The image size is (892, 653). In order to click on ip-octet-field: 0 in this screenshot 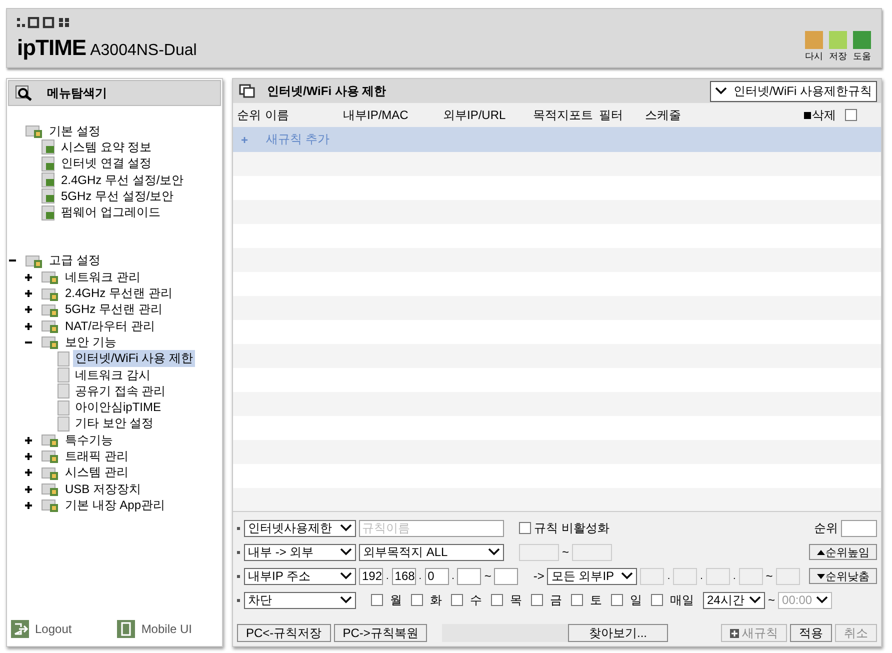, I will do `click(436, 576)`.